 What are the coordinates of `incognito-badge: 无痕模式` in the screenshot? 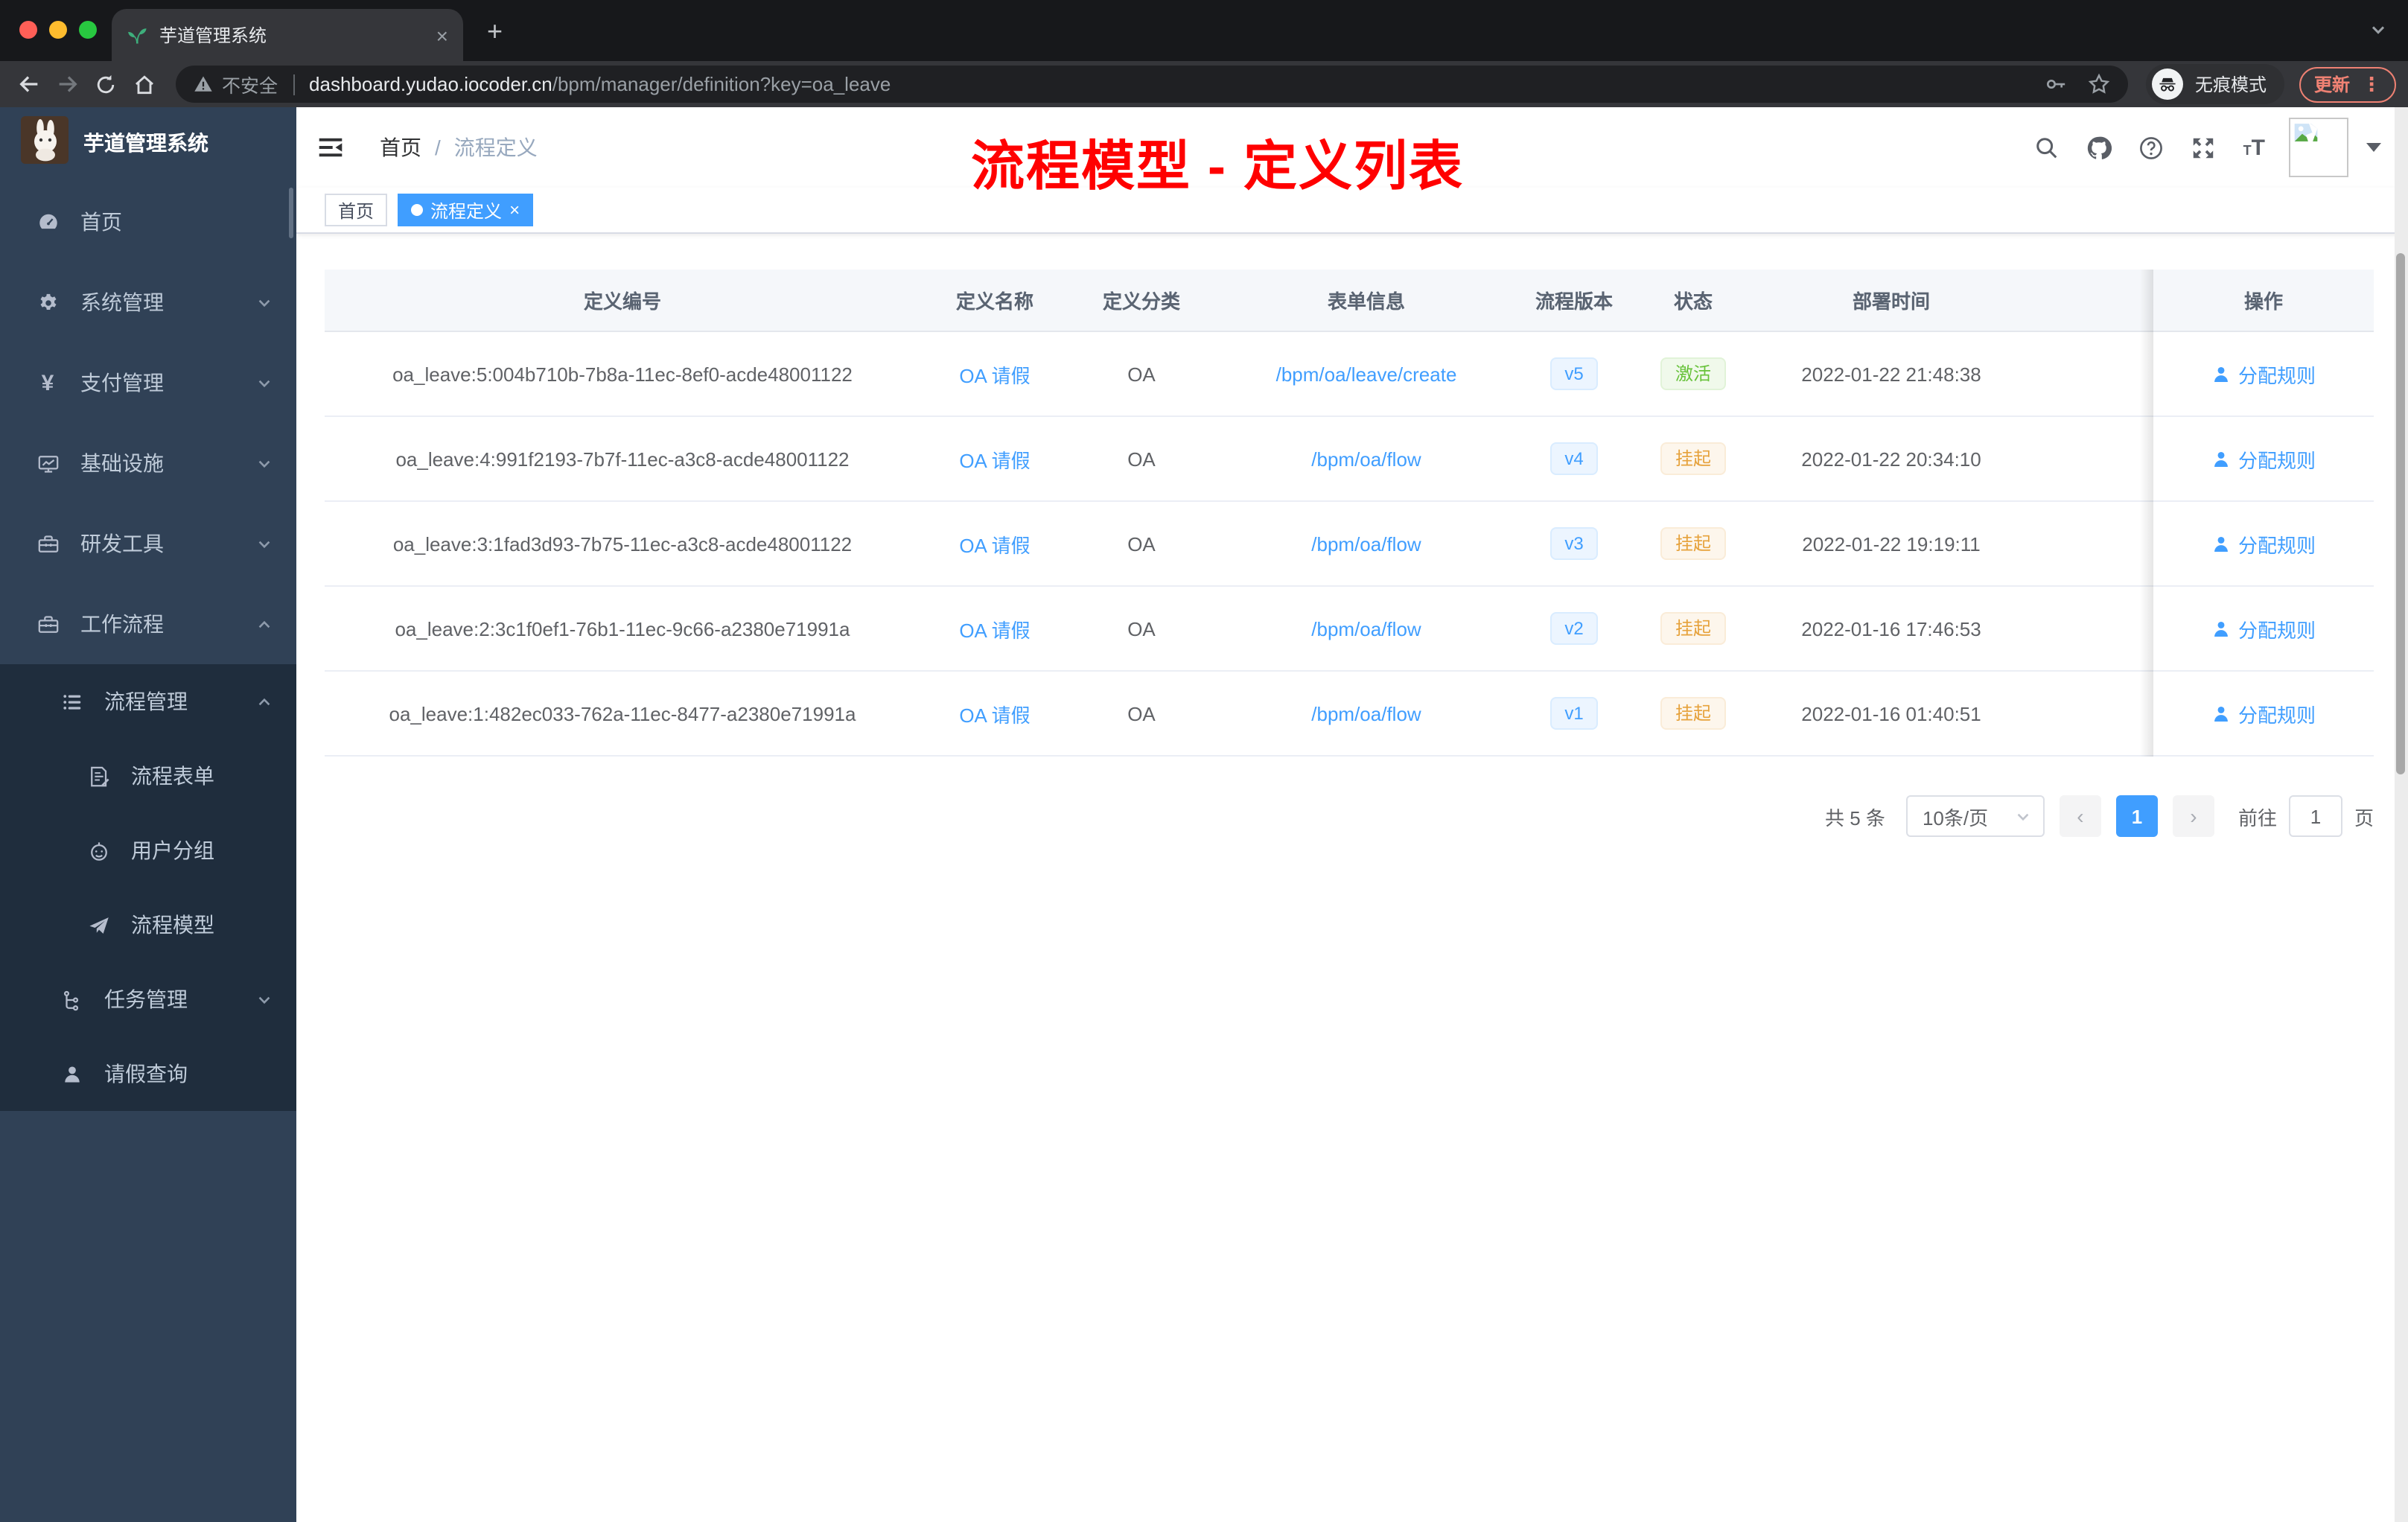 It's located at (2214, 84).